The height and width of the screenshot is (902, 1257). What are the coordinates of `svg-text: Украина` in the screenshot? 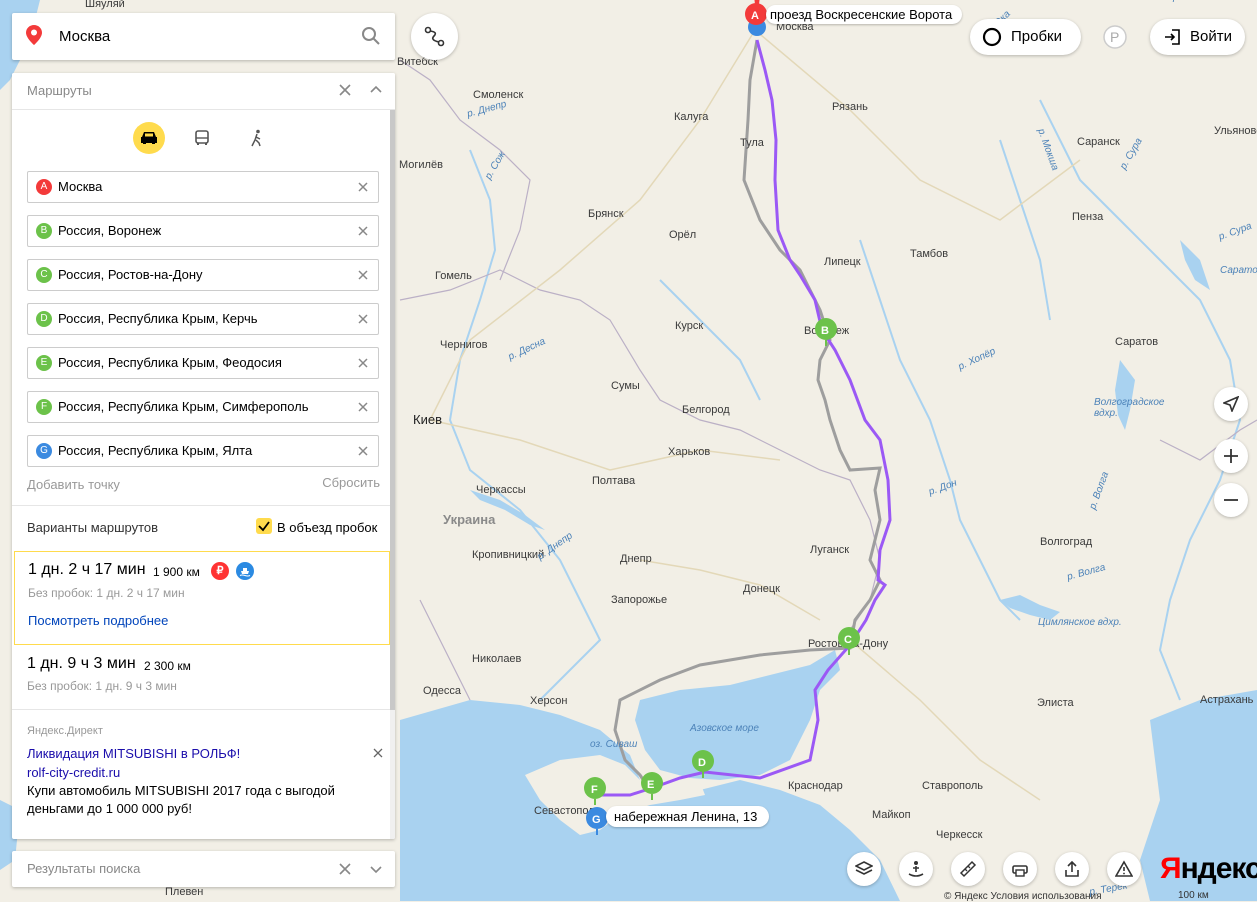 It's located at (469, 519).